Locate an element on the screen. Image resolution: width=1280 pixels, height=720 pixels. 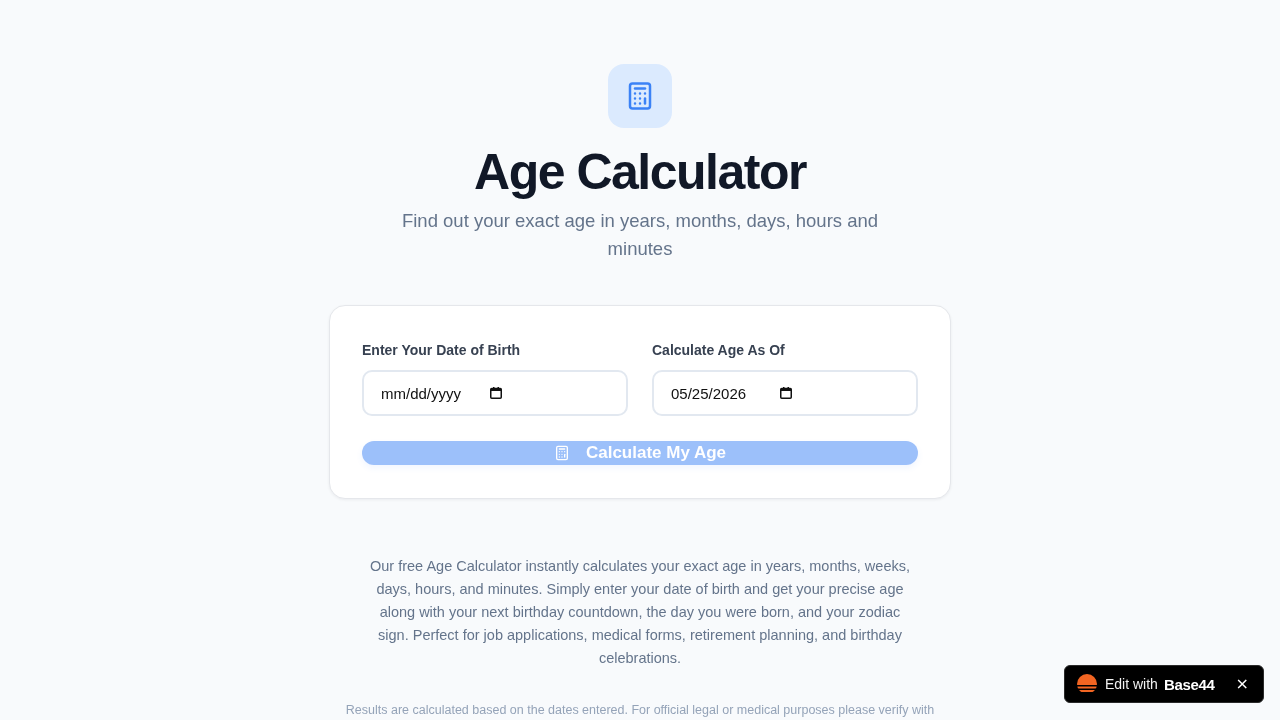
brand-name: Base44 is located at coordinates (1189, 684).